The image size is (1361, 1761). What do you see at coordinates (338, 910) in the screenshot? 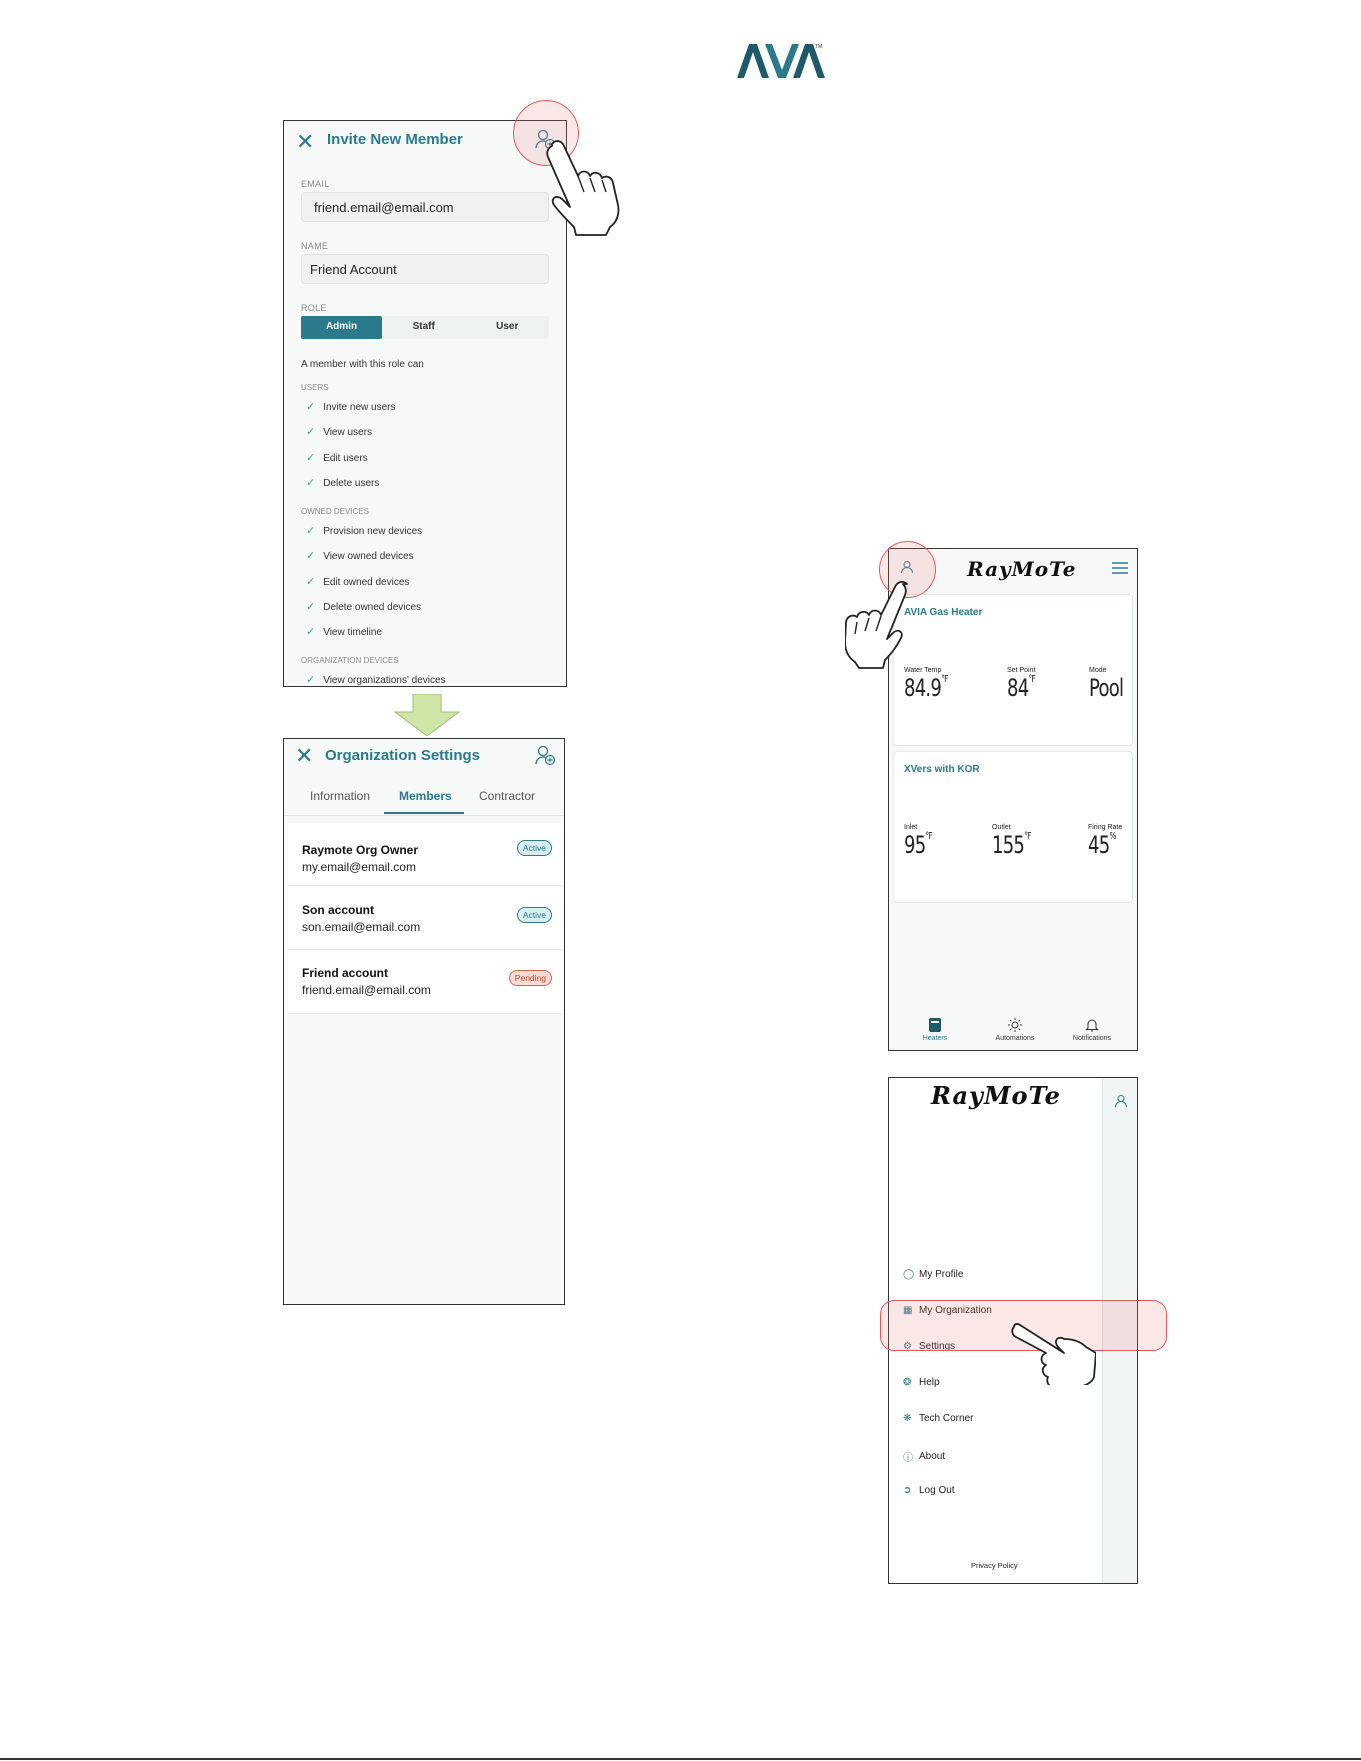
I see `member-name: Son account` at bounding box center [338, 910].